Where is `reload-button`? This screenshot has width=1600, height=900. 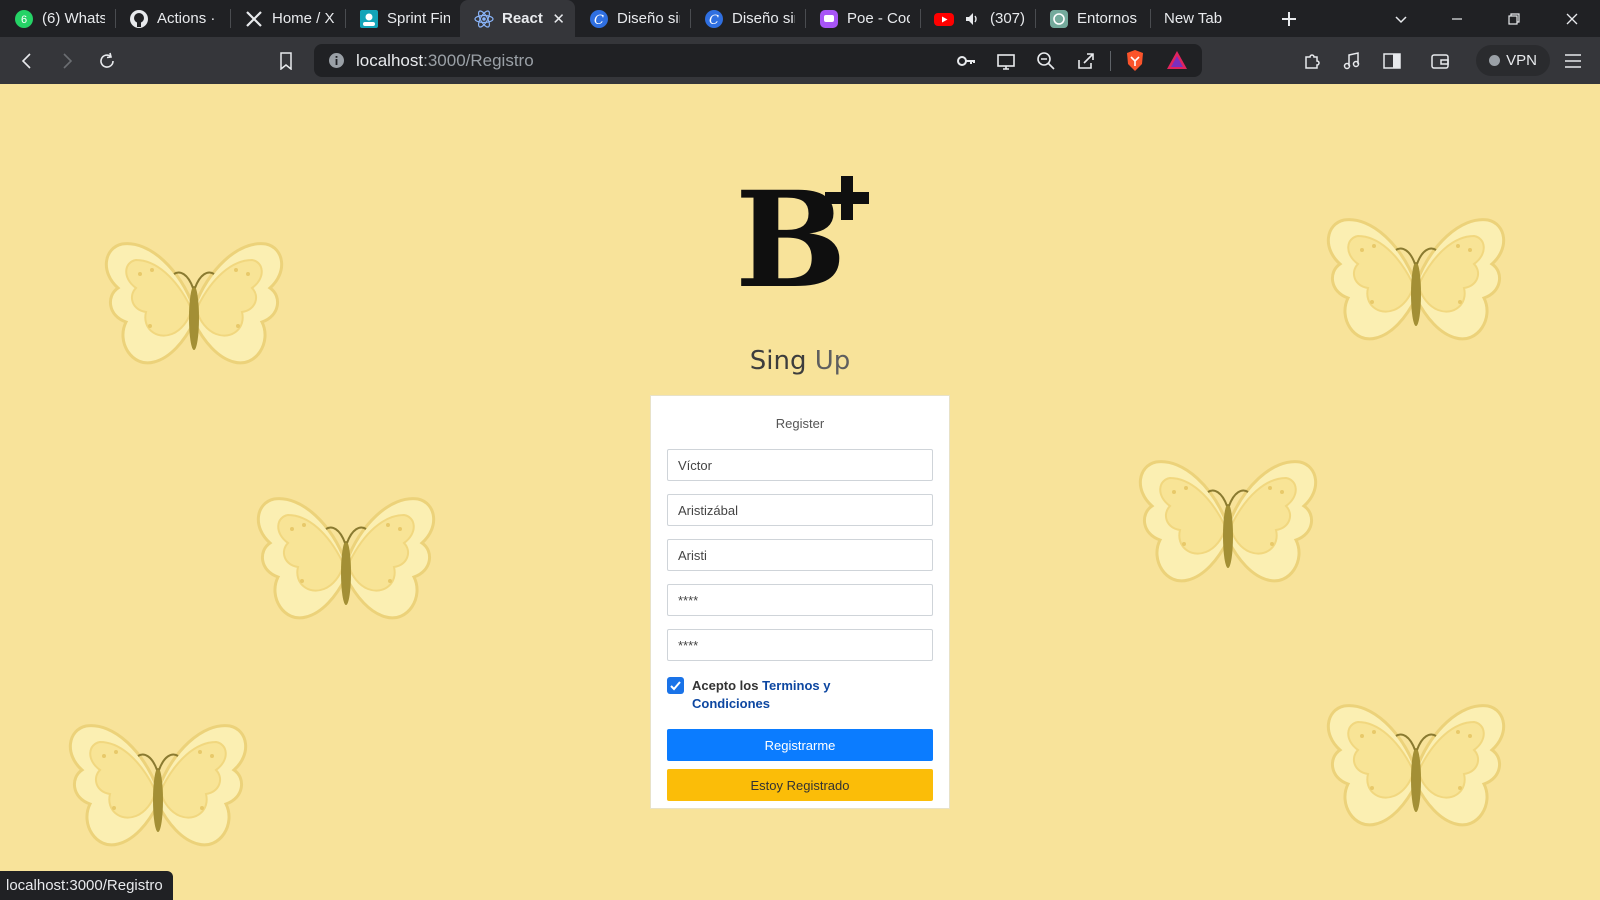
reload-button is located at coordinates (107, 61).